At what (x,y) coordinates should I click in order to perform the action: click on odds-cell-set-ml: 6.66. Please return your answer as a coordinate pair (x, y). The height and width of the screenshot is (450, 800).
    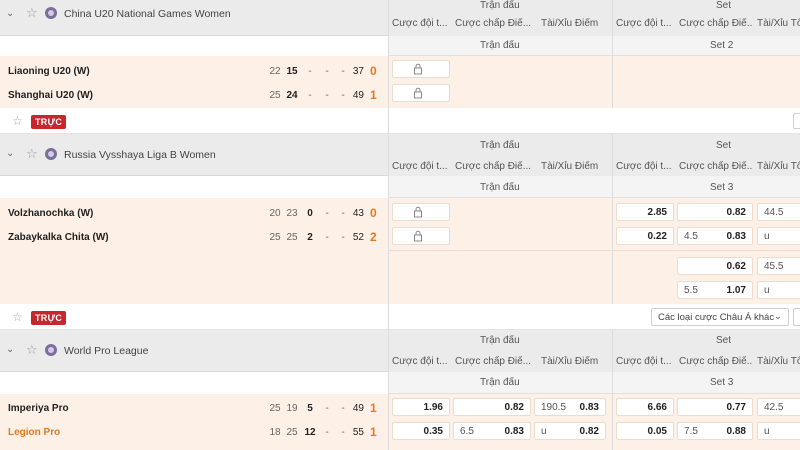
    Looking at the image, I should click on (645, 407).